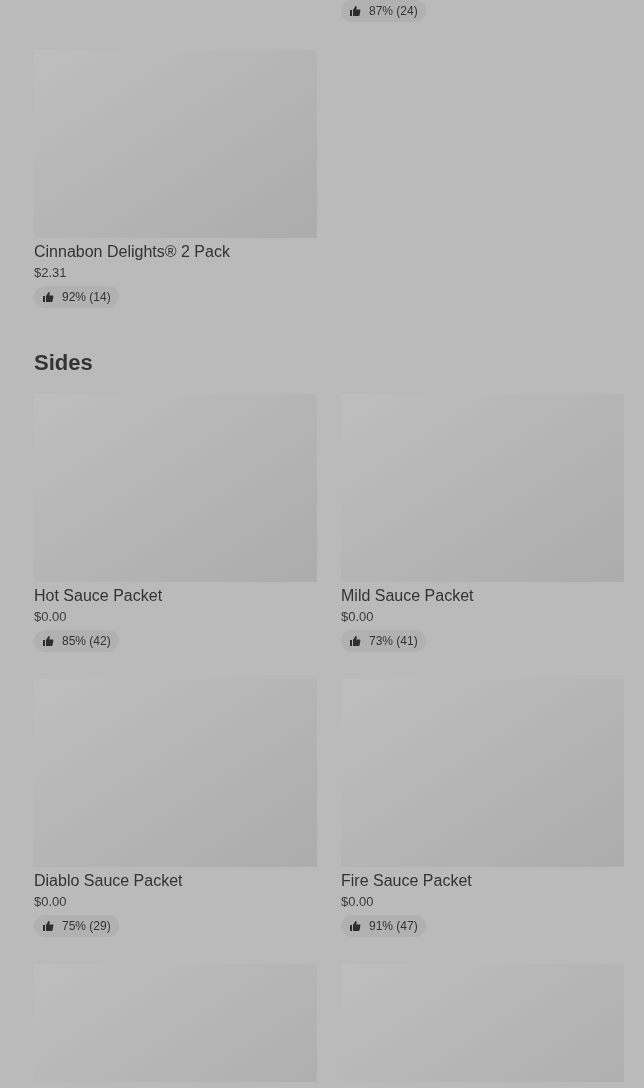 The width and height of the screenshot is (644, 1088). I want to click on section-heading: Sides, so click(64, 363).